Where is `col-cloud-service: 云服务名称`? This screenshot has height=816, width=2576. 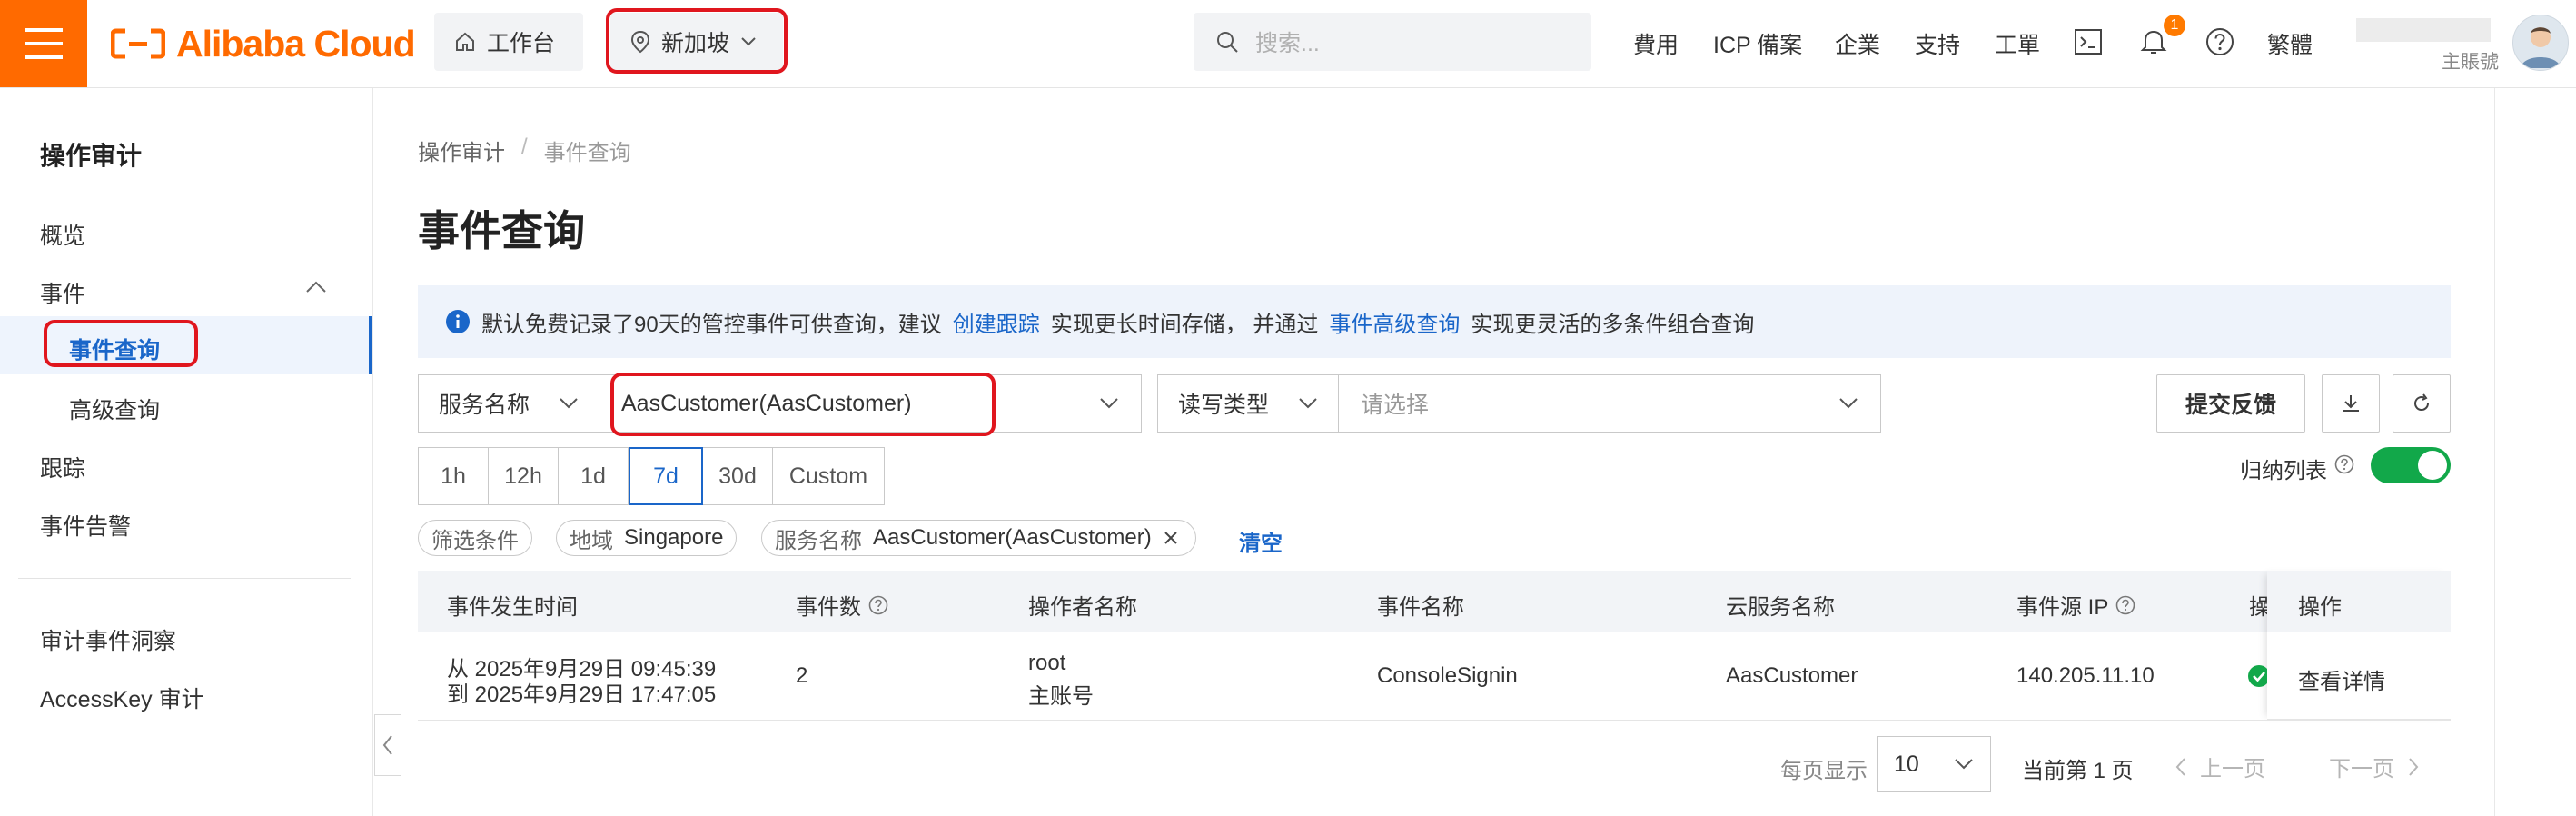 col-cloud-service: 云服务名称 is located at coordinates (1780, 607).